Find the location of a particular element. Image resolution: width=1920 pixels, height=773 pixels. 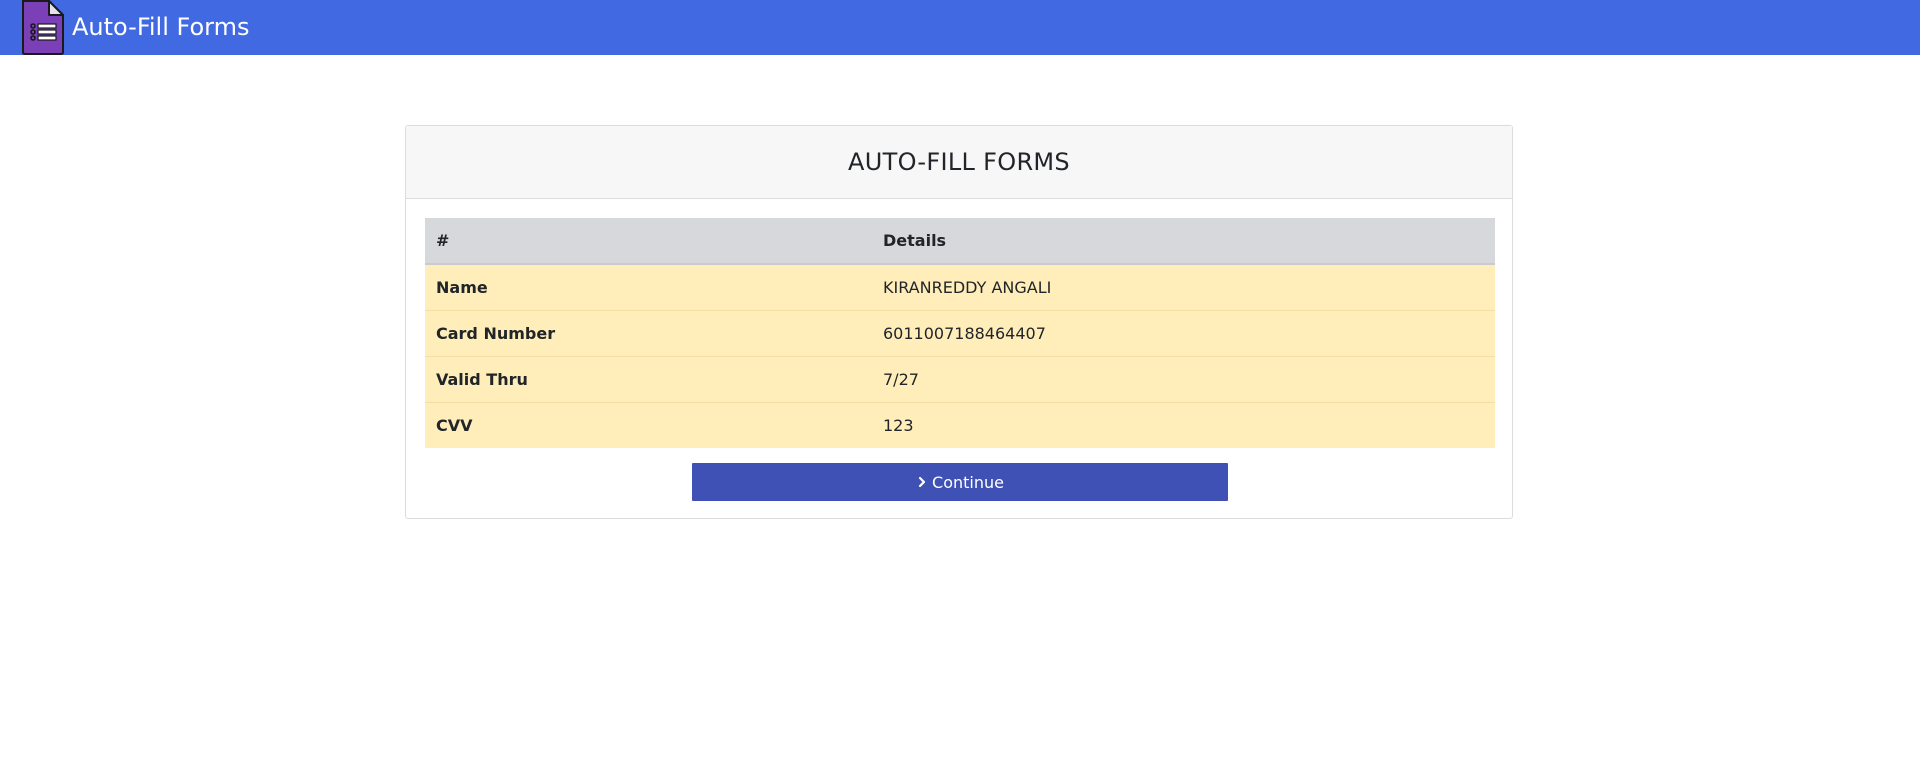

brand-title: Auto-Fill Forms is located at coordinates (160, 27).